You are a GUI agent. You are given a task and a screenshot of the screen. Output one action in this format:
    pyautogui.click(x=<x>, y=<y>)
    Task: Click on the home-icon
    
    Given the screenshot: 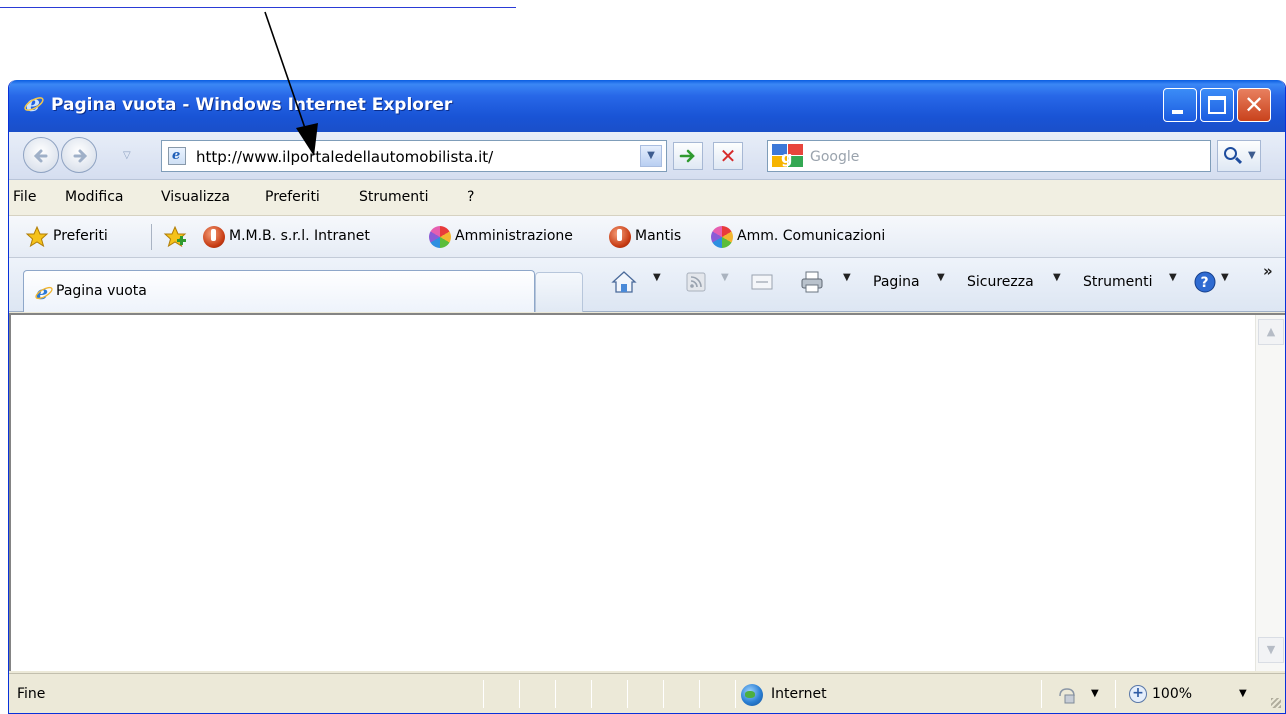 What is the action you would take?
    pyautogui.click(x=624, y=282)
    